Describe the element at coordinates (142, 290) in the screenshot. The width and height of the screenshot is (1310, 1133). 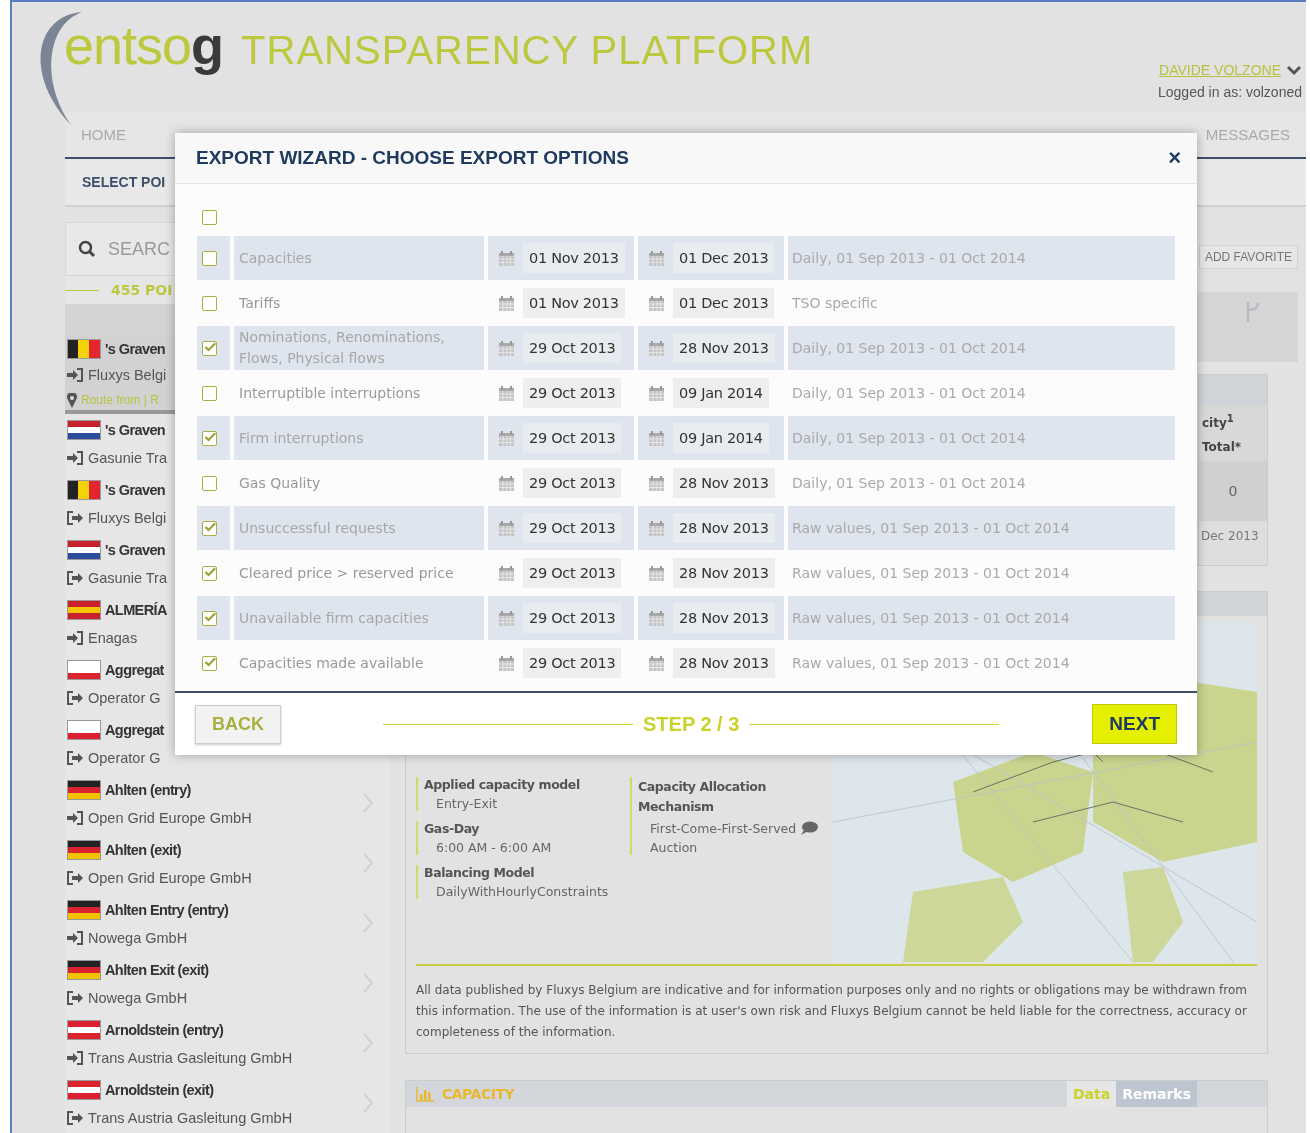
I see `points-count: 455 POI` at that location.